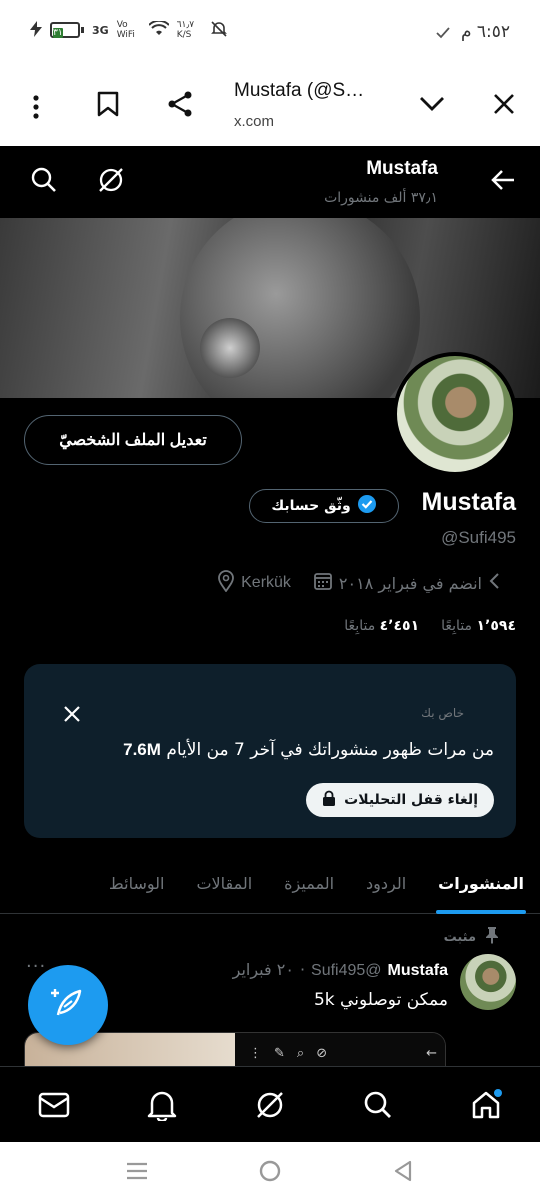 The image size is (540, 1200). I want to click on following-stat: ١٬٥٩٤ متابِعًا, so click(478, 626).